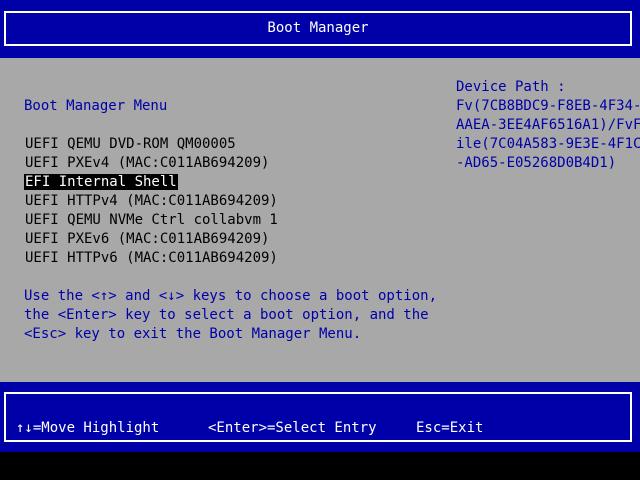 The height and width of the screenshot is (480, 640). I want to click on device-path-line: AAEA-3EE4AF6516A1)/FvF, so click(548, 125).